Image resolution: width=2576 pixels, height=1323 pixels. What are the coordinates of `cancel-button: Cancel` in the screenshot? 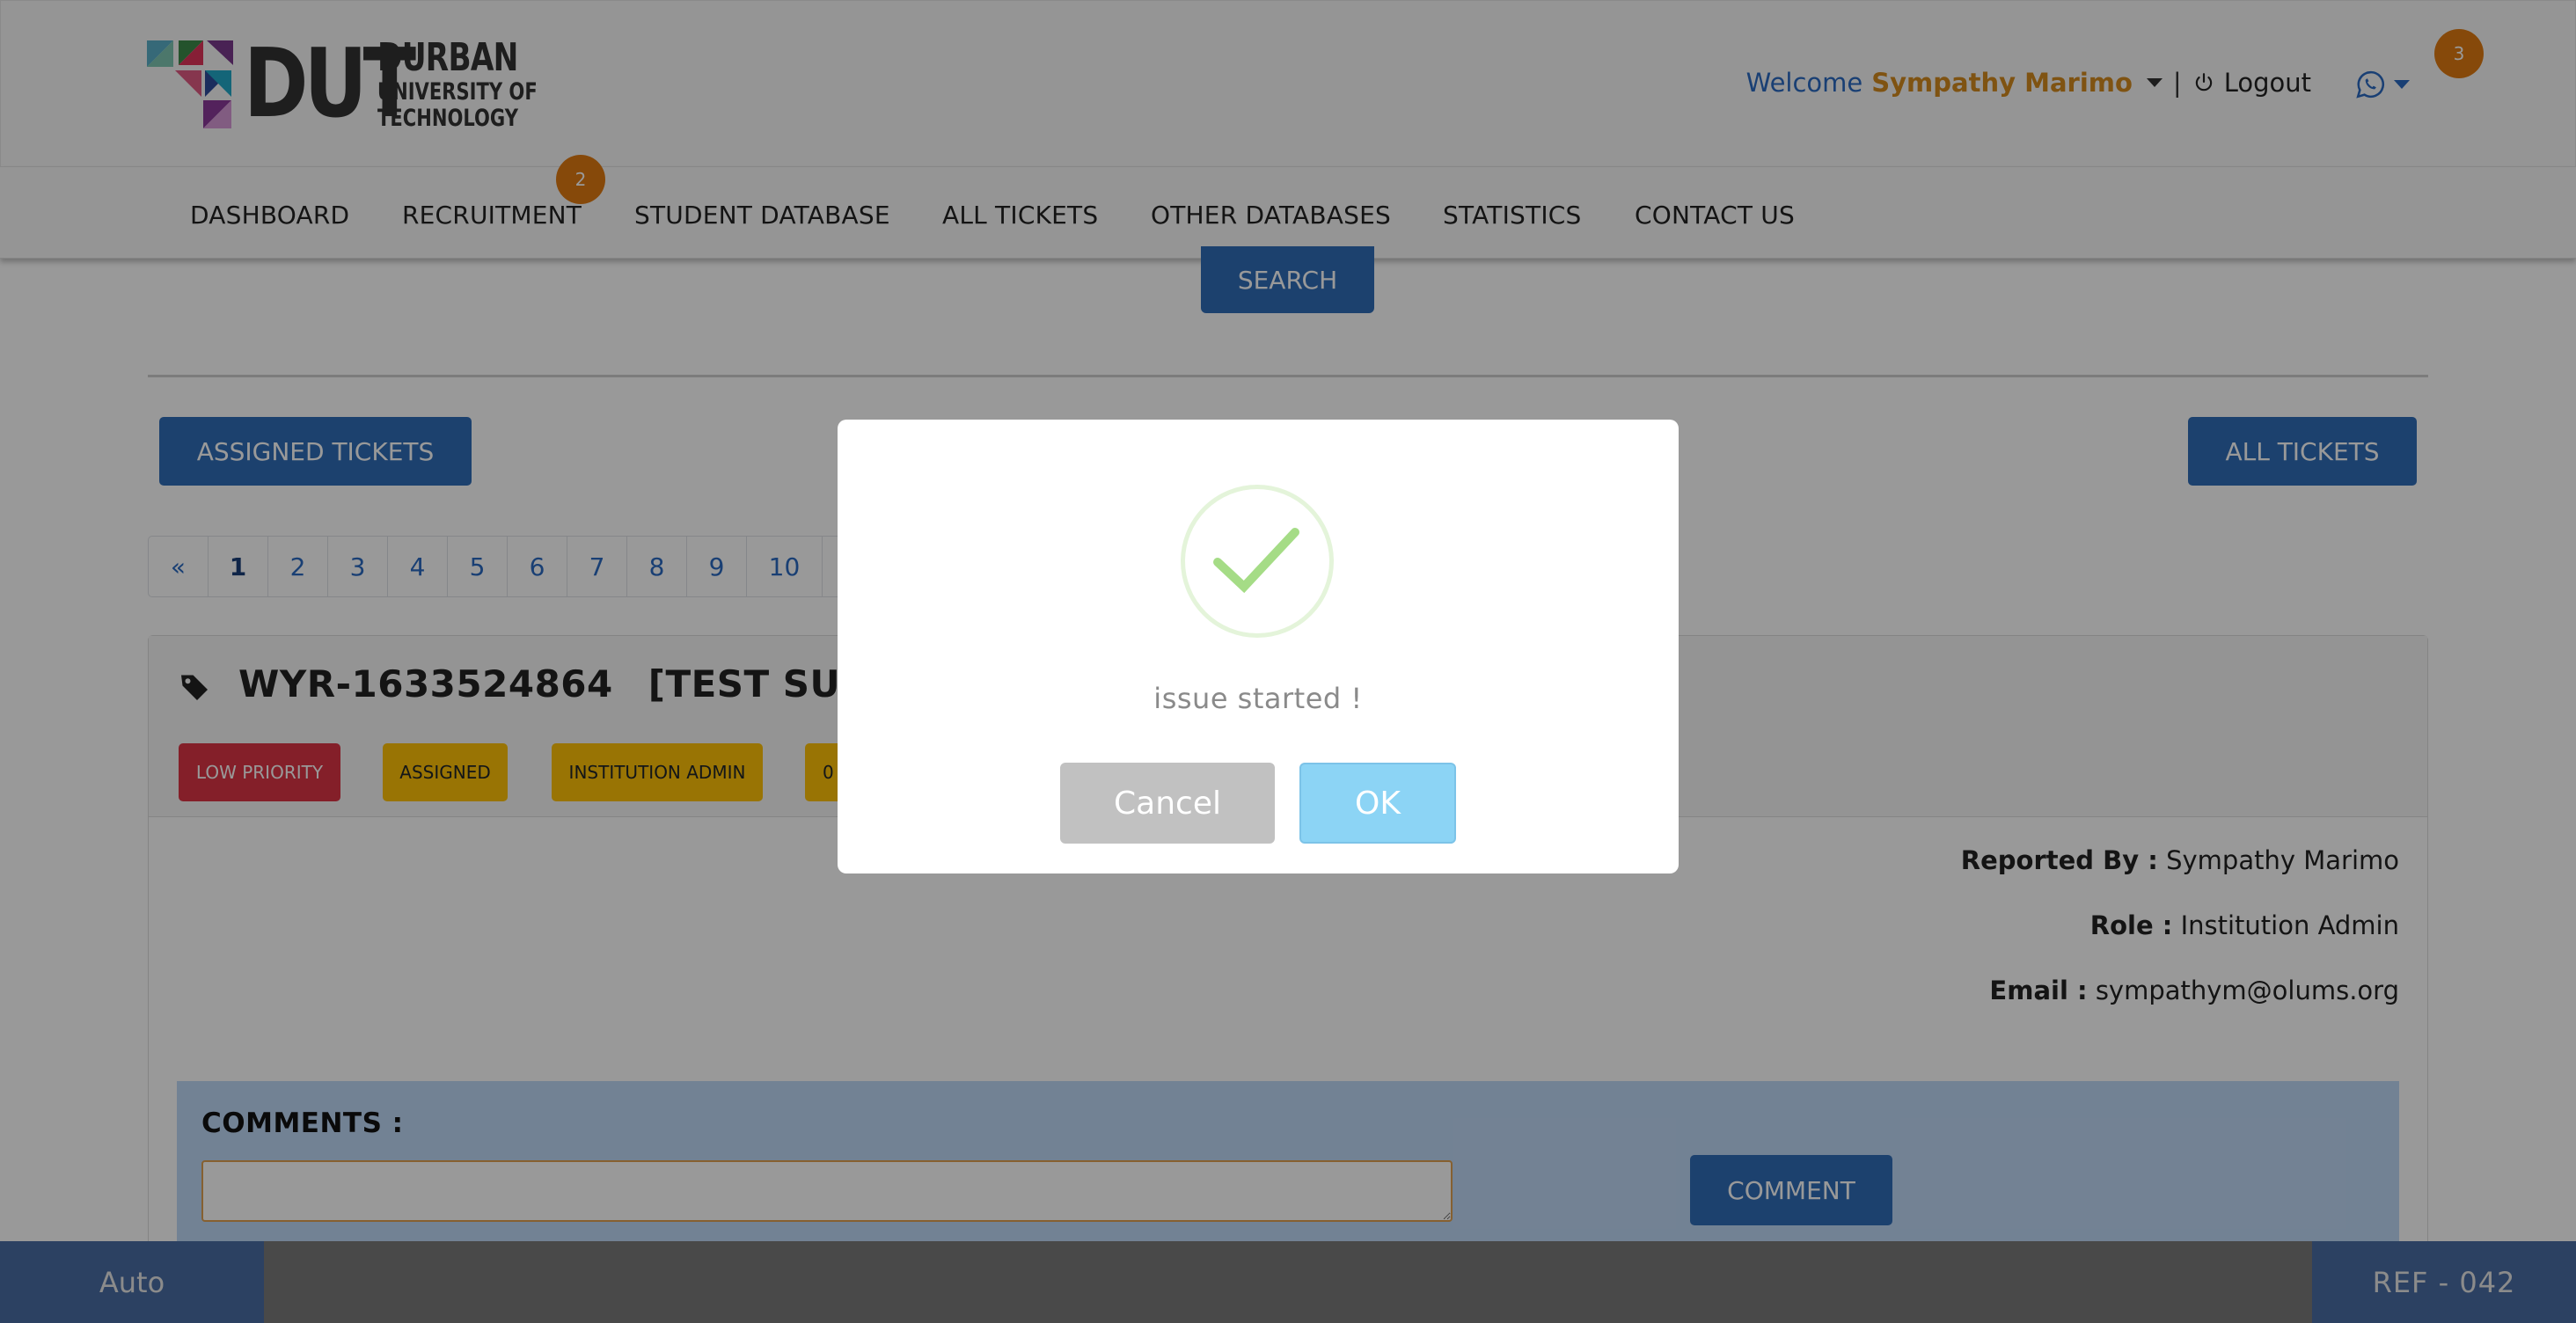 It's located at (1167, 803).